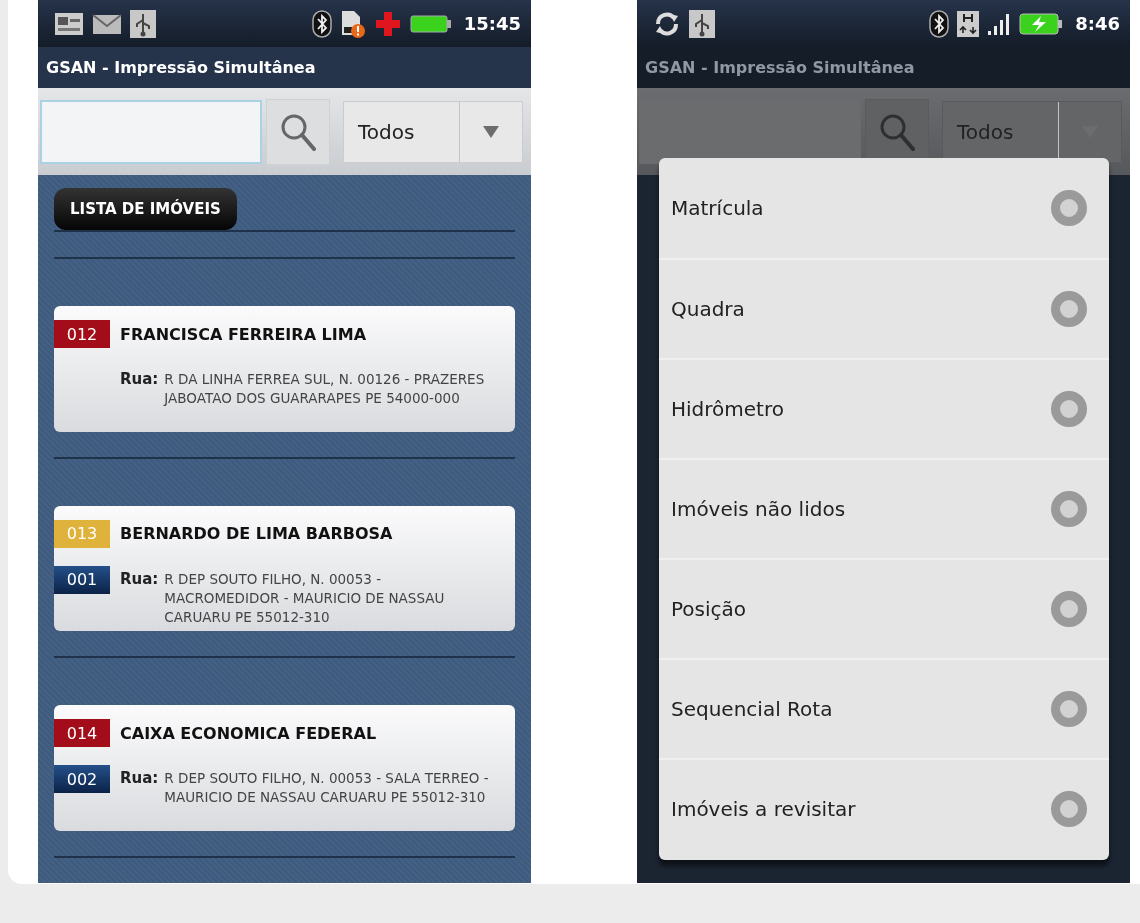 This screenshot has height=923, width=1140. What do you see at coordinates (69, 23) in the screenshot?
I see `picture-icon` at bounding box center [69, 23].